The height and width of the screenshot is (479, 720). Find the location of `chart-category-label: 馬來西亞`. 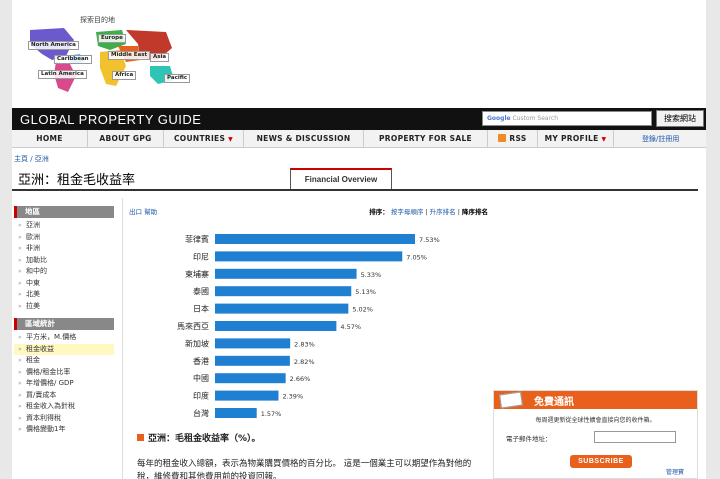

chart-category-label: 馬來西亞 is located at coordinates (193, 326).